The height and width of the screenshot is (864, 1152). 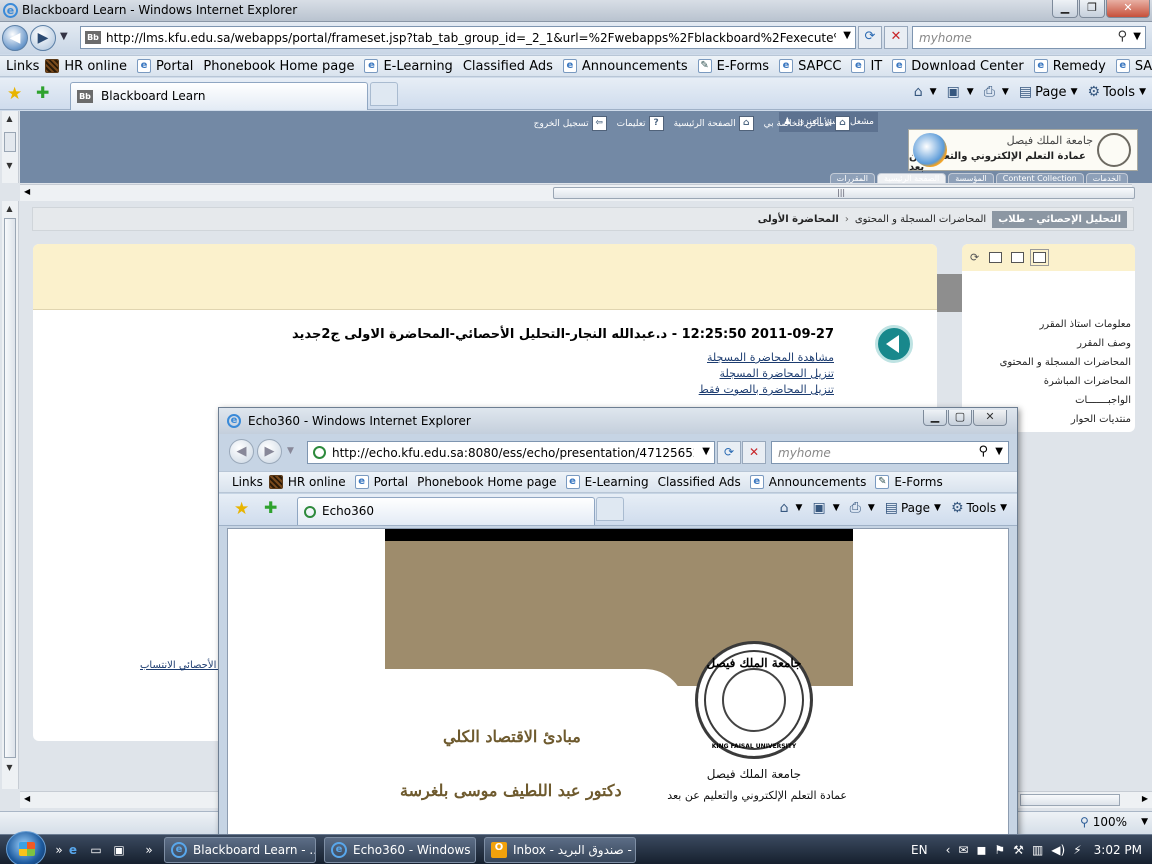 What do you see at coordinates (912, 178) in the screenshot?
I see `tab-home: الصفحة الرئيسية` at bounding box center [912, 178].